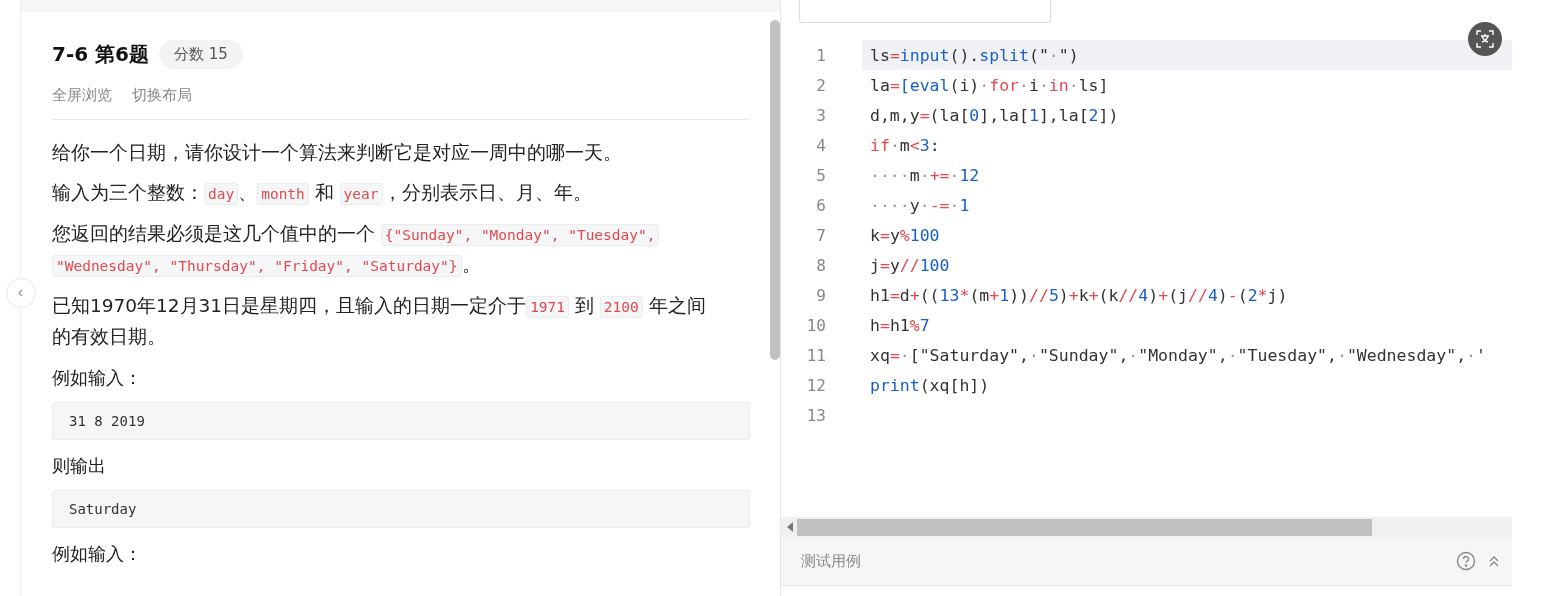 This screenshot has width=1544, height=596. Describe the element at coordinates (361, 194) in the screenshot. I see `inline-code: year` at that location.